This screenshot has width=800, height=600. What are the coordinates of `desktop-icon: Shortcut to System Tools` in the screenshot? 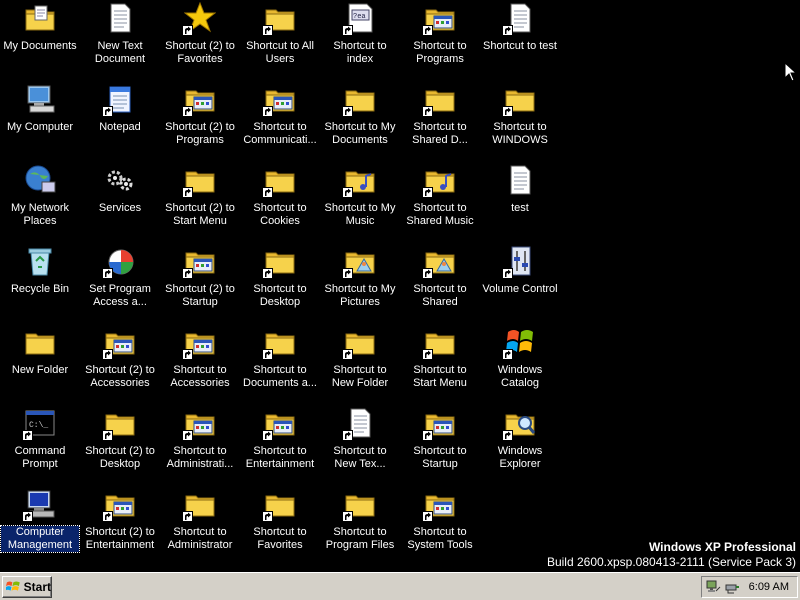 It's located at (440, 525).